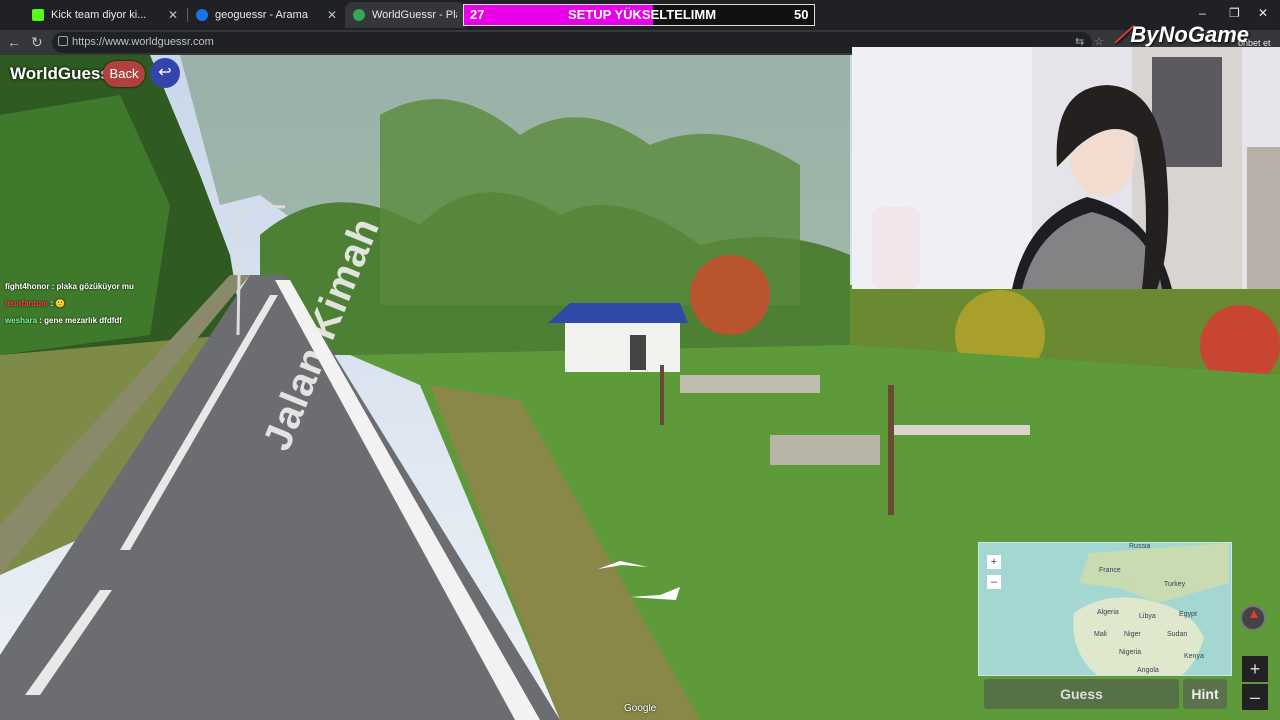 The width and height of the screenshot is (1280, 720). I want to click on street-view-zoom-in-button: +, so click(1255, 669).